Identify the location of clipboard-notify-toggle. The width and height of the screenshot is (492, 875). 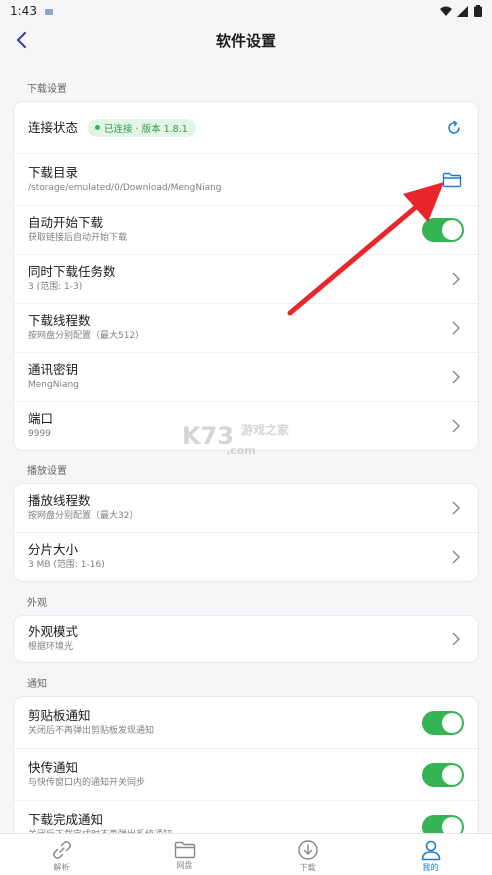
(443, 722).